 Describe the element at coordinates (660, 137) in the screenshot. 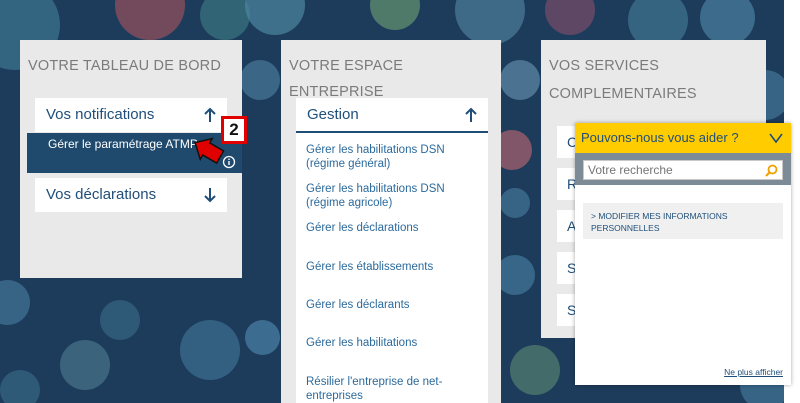

I see `help-title: Pouvons-nous vous aider ?` at that location.